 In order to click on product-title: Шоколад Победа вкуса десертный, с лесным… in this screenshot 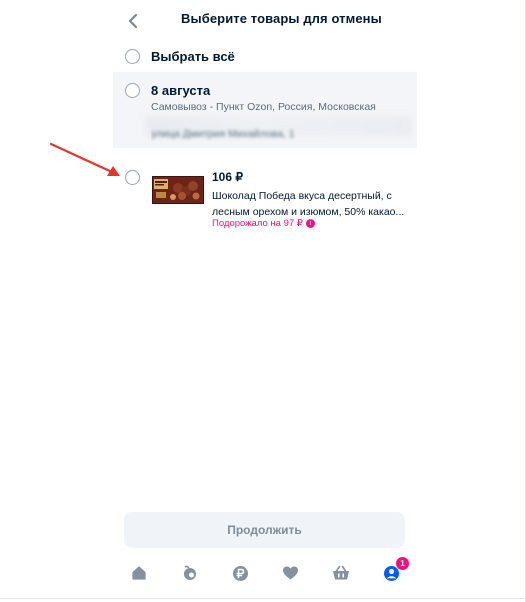, I will do `click(312, 204)`.